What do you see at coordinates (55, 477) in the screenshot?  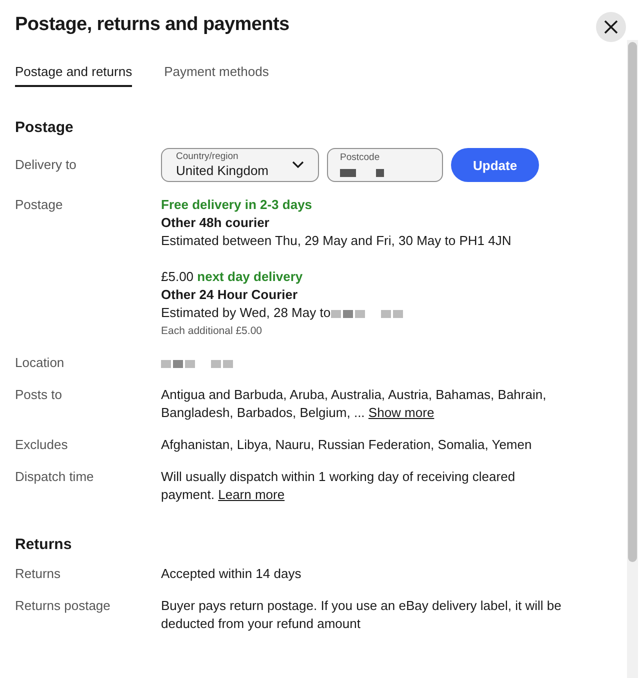 I see `field-label: Dispatch time` at bounding box center [55, 477].